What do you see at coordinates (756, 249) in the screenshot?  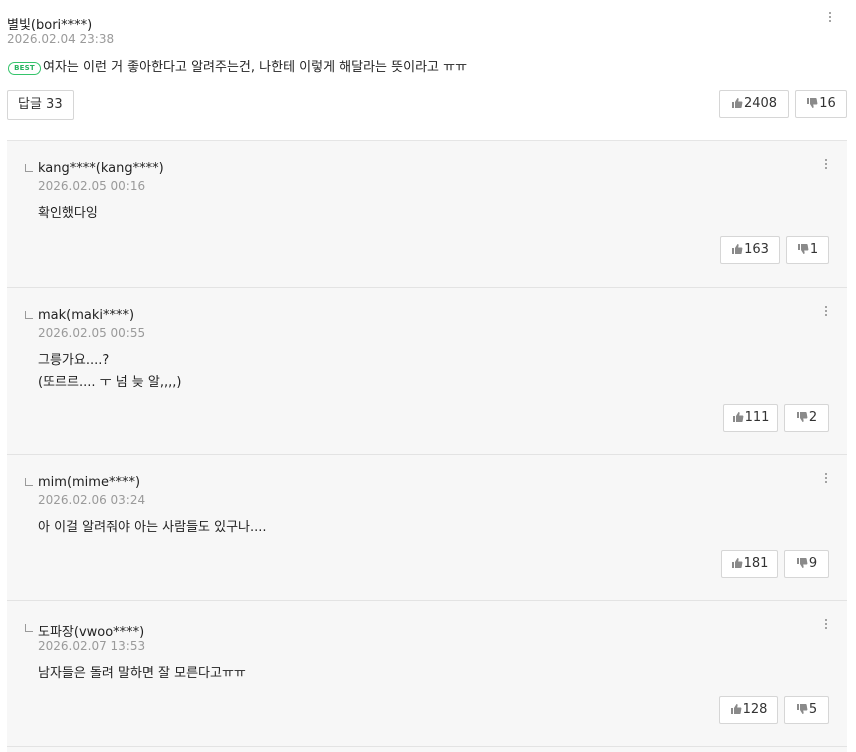 I see `like-count: 163` at bounding box center [756, 249].